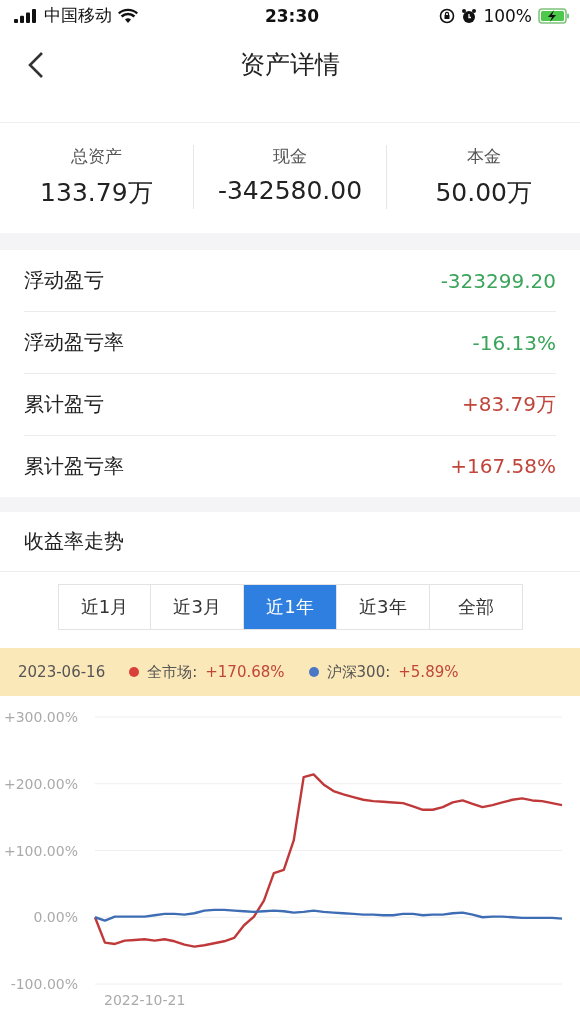  What do you see at coordinates (483, 156) in the screenshot?
I see `summary-label: 本金` at bounding box center [483, 156].